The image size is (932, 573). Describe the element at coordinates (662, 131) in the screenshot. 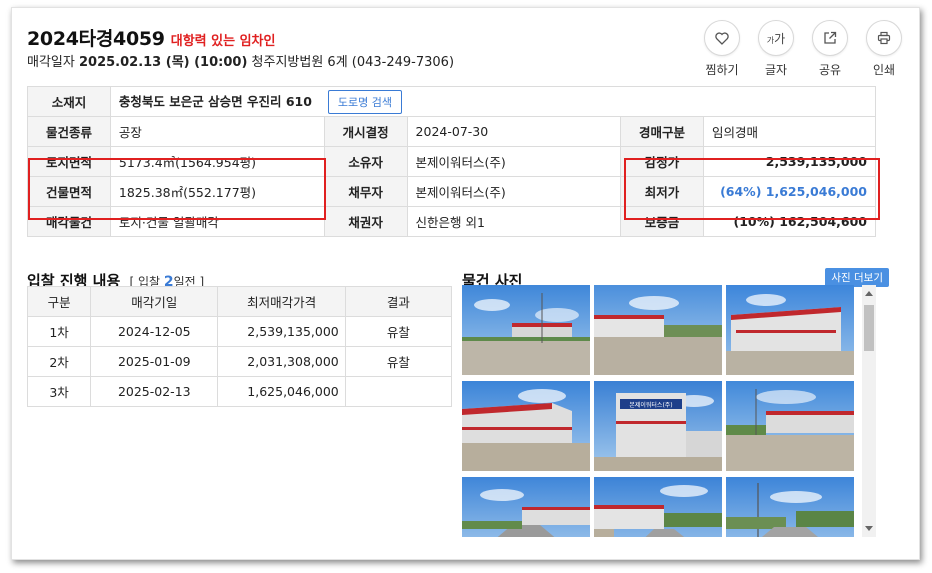

I see `kind-label: 경매구분` at that location.